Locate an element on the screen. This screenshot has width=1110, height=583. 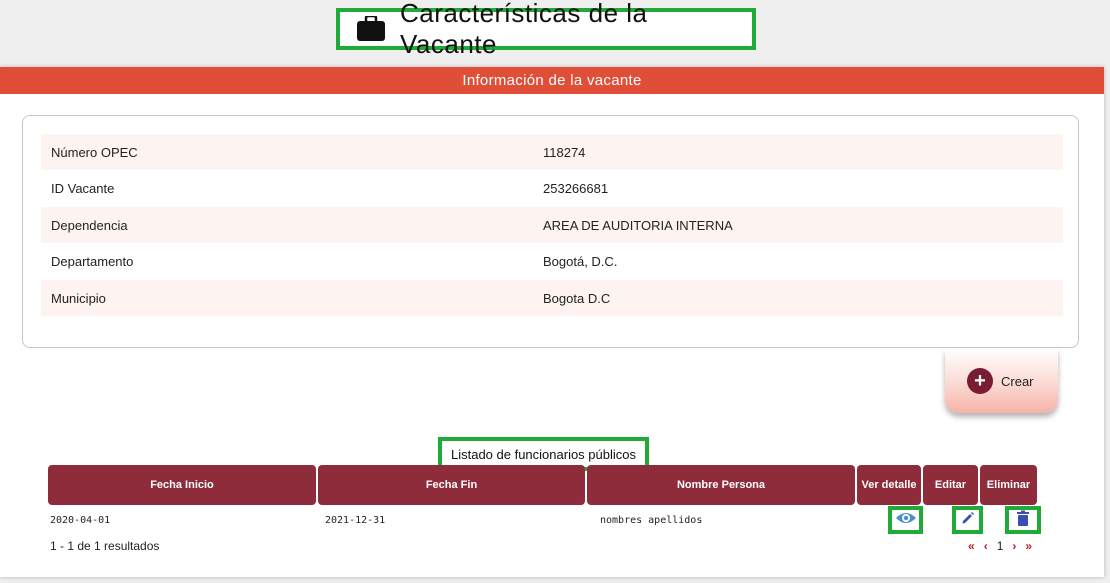
column-header-ver-detalle: Ver detalle is located at coordinates (889, 485).